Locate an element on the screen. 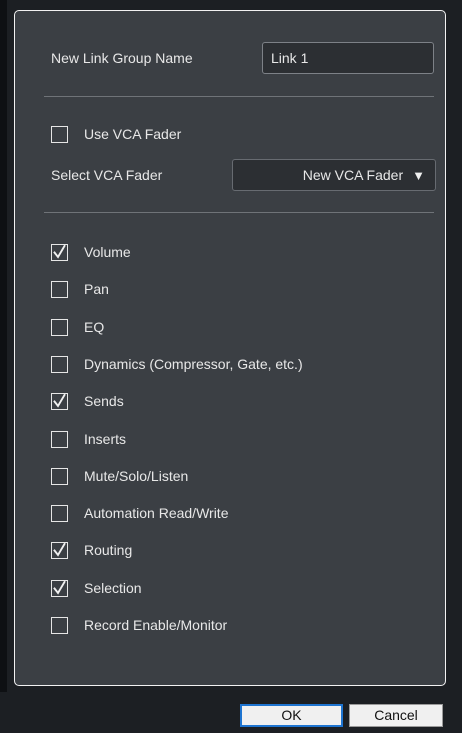 This screenshot has height=733, width=462. option-label-routing: Routing is located at coordinates (108, 550).